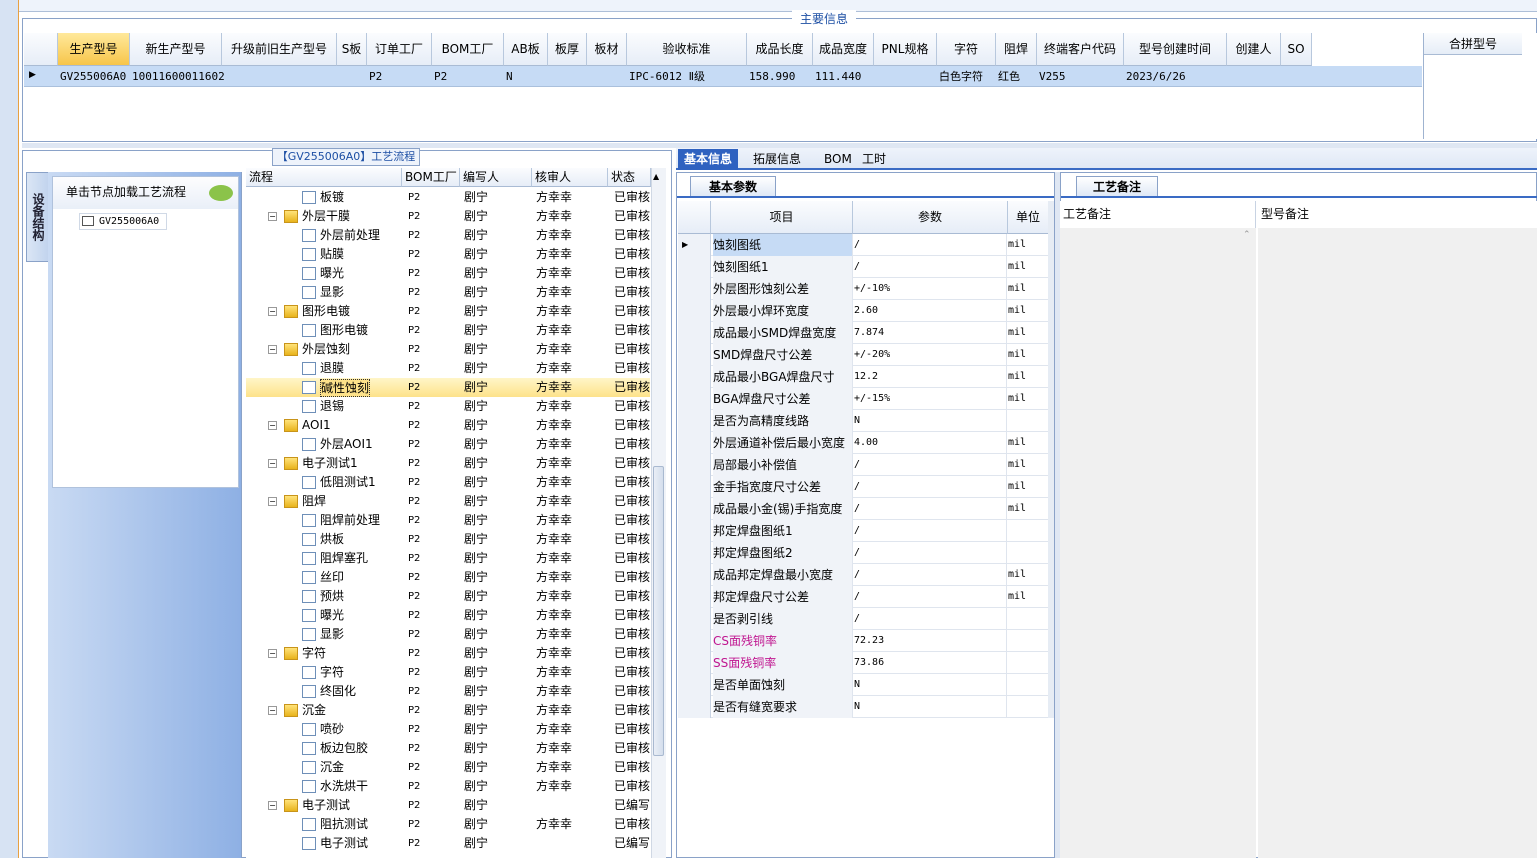 This screenshot has height=858, width=1537. What do you see at coordinates (864, 509) in the screenshot?
I see `param-row: 成品最小金(锡)手指宽度 / mil` at bounding box center [864, 509].